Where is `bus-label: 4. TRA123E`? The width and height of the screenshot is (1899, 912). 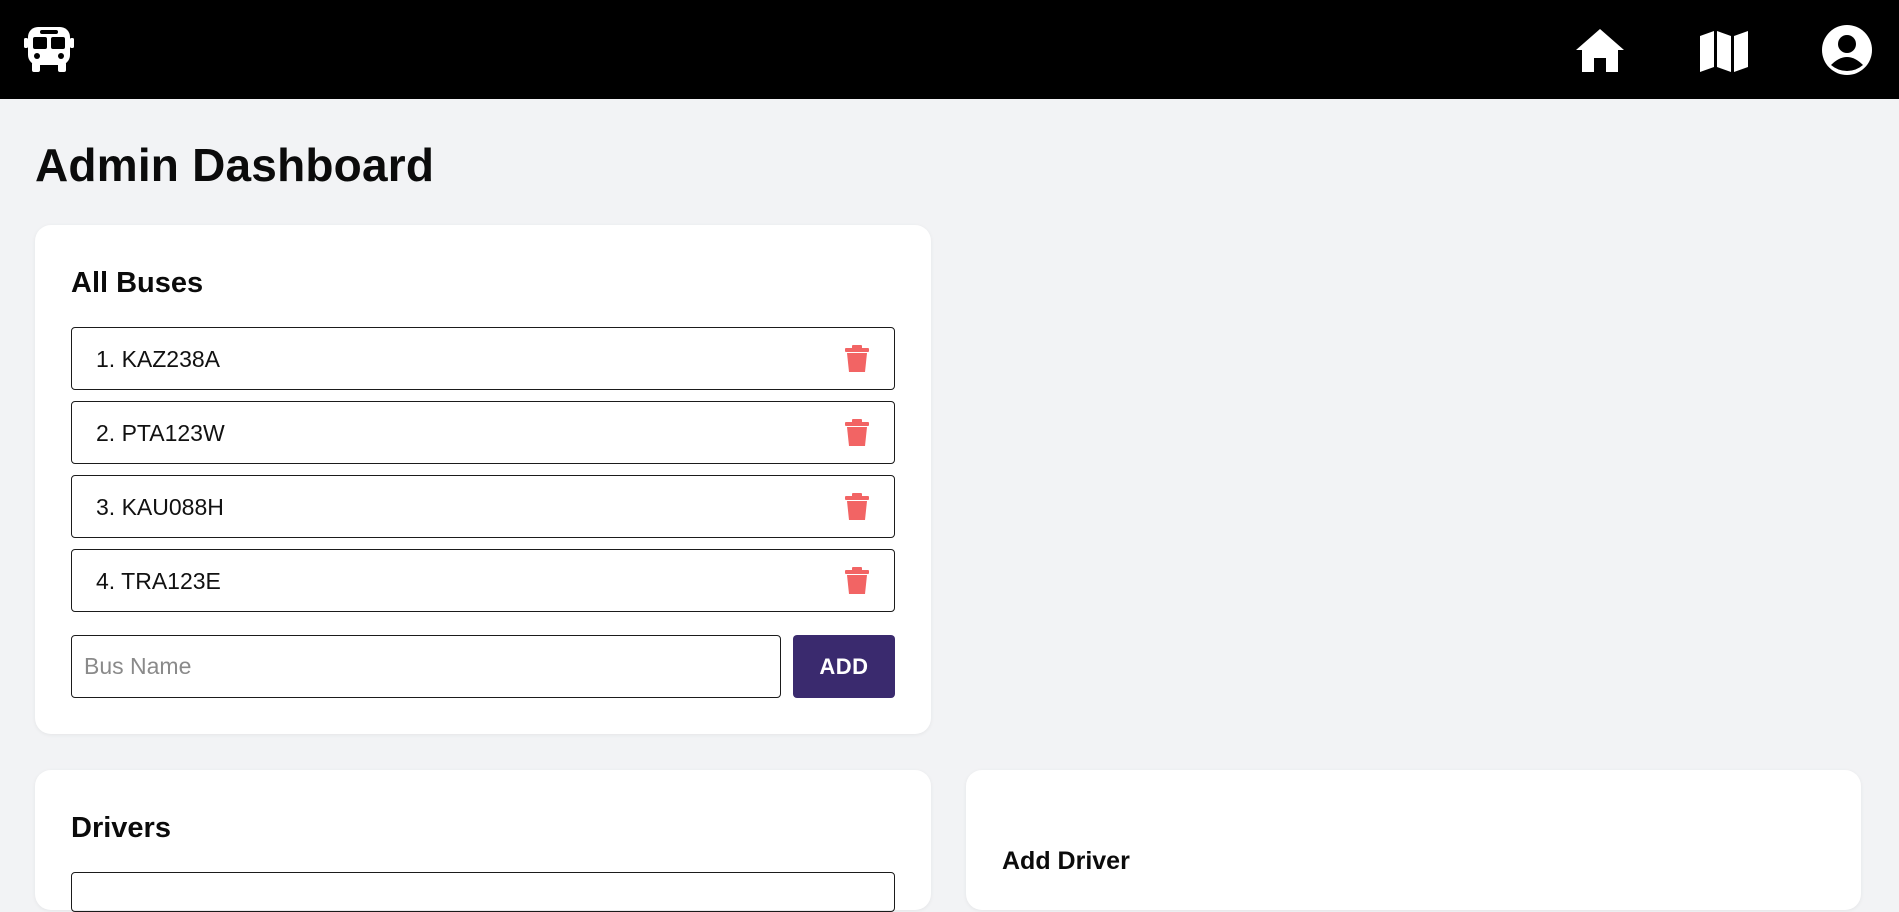
bus-label: 4. TRA123E is located at coordinates (158, 581).